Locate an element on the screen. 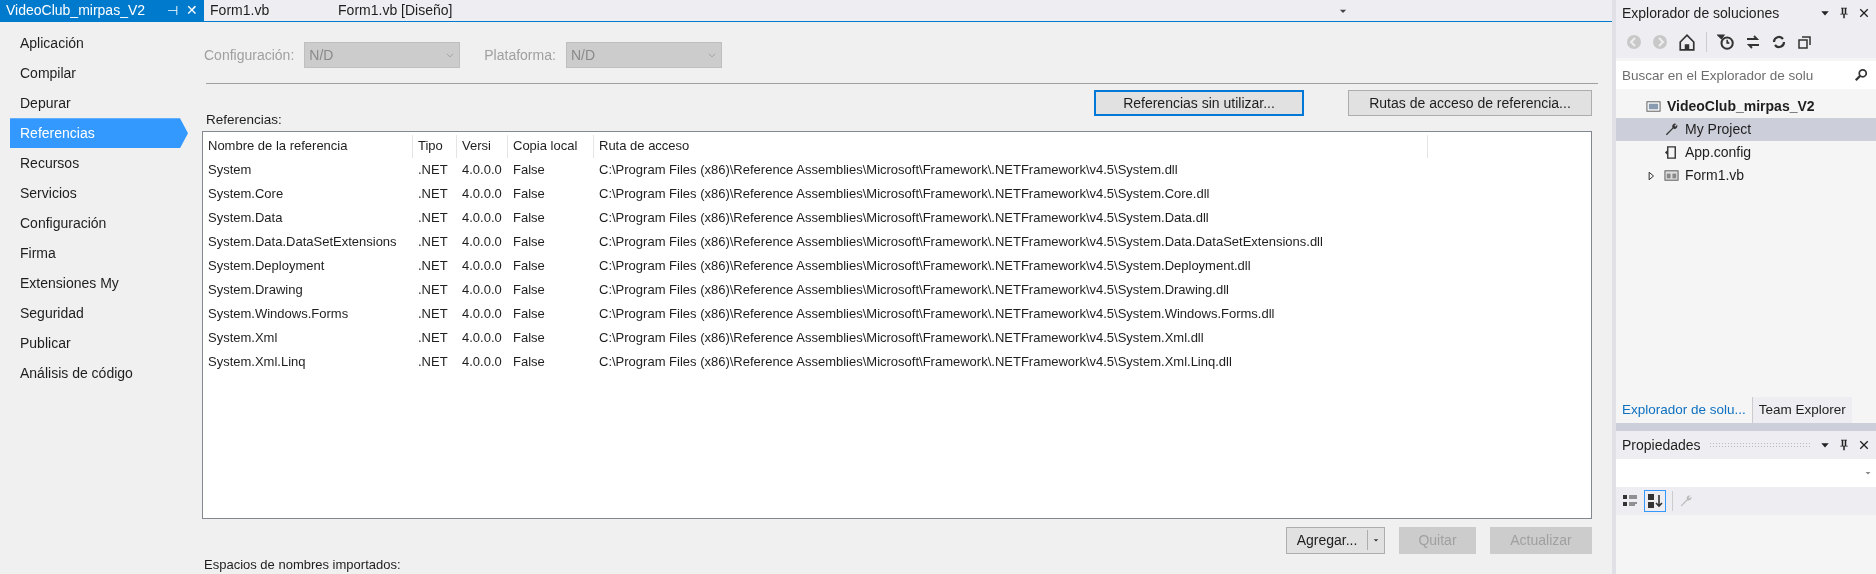 Image resolution: width=1876 pixels, height=574 pixels. table-cell-text: System.Xml.Linq is located at coordinates (257, 361).